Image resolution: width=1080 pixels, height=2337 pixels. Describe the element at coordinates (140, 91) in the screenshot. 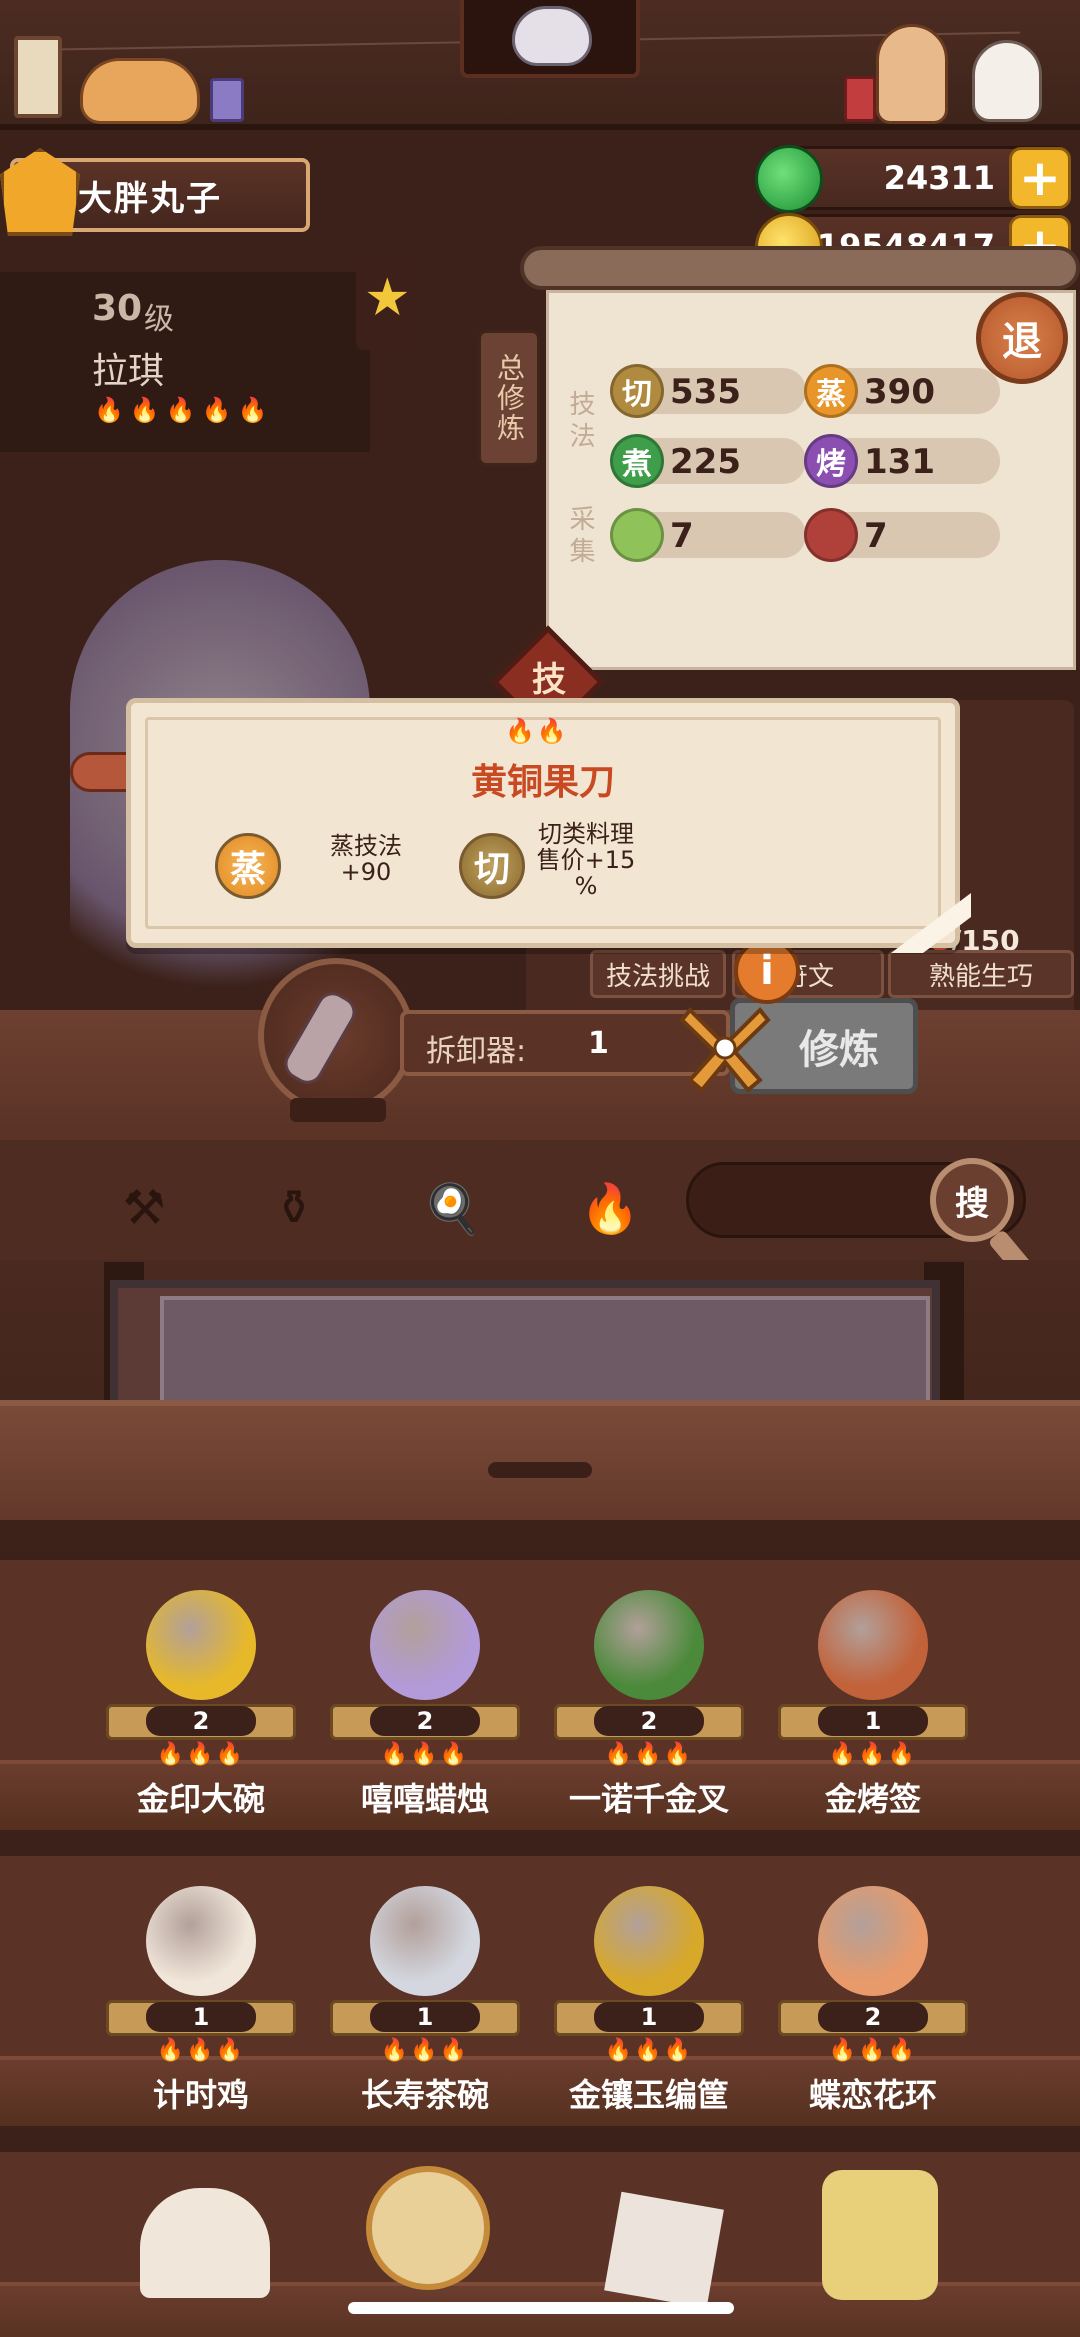

I see `sleeping-cat-icon` at that location.